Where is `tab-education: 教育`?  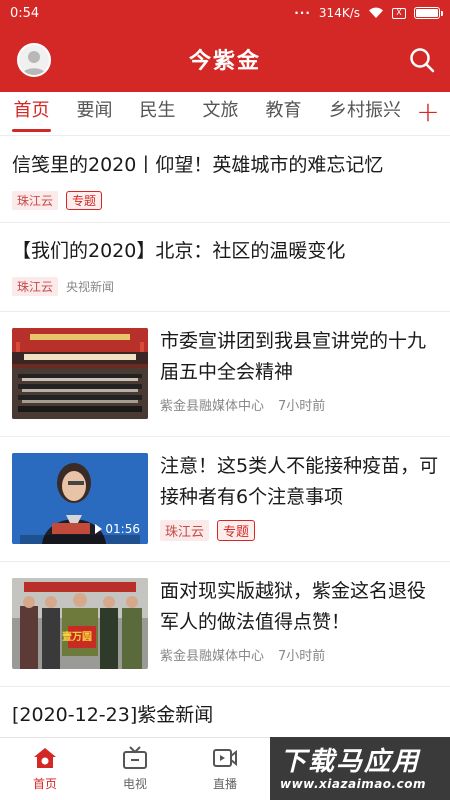 tab-education: 教育 is located at coordinates (283, 114).